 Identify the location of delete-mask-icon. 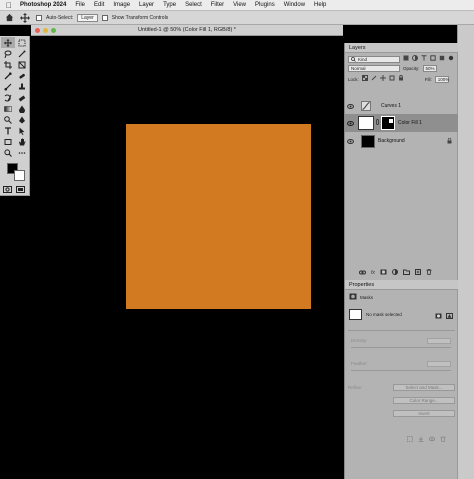
(443, 440).